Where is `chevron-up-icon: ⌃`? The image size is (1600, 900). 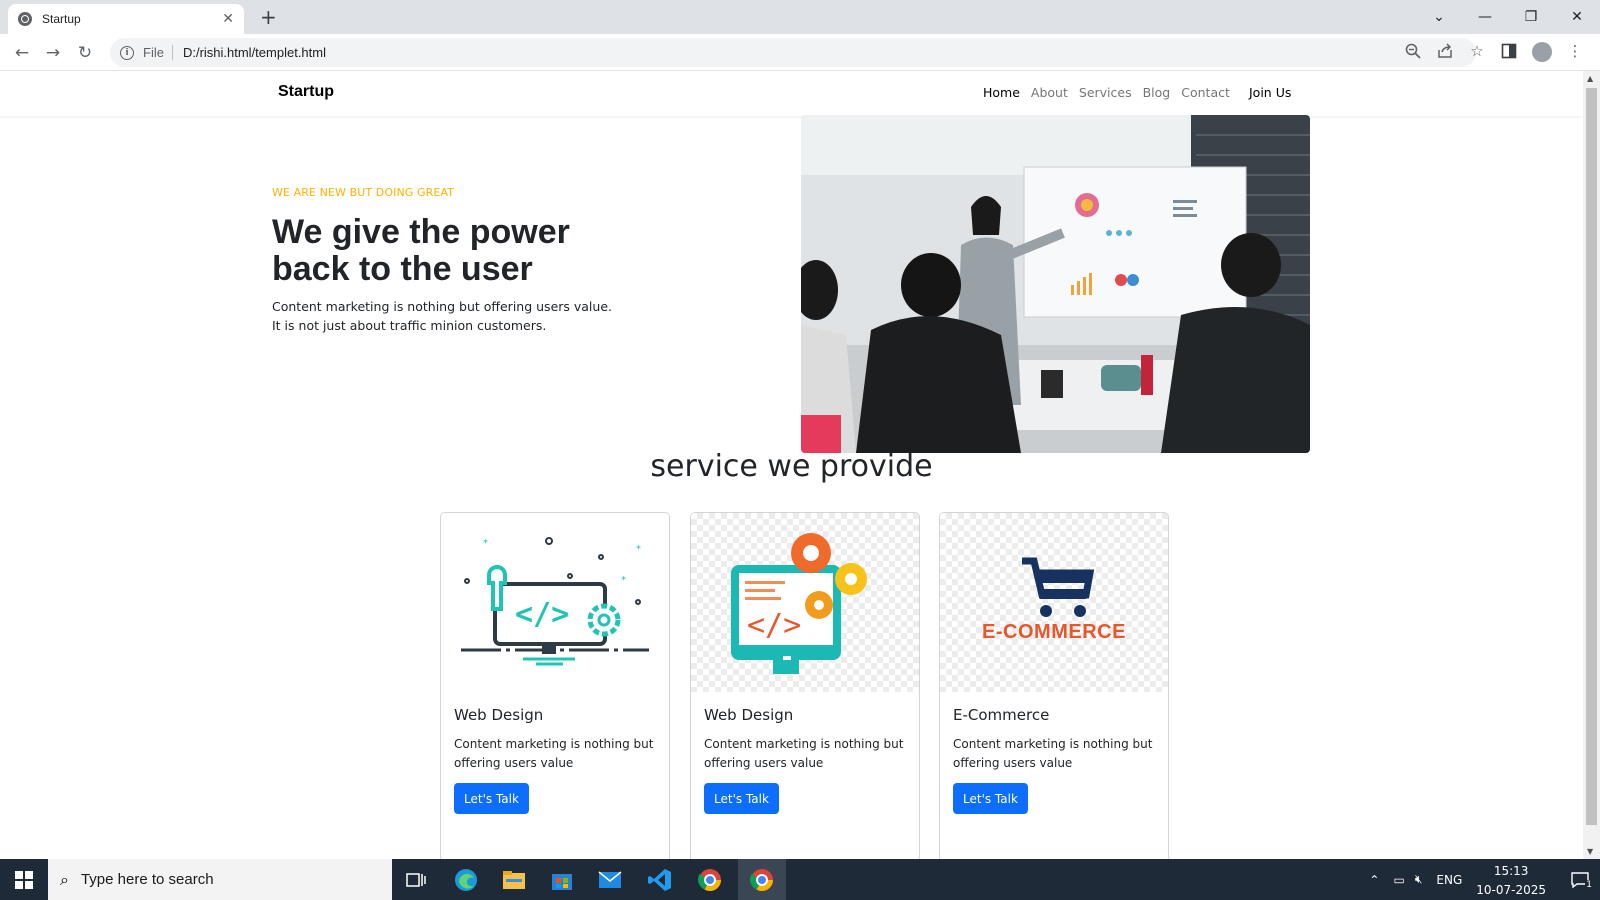 chevron-up-icon: ⌃ is located at coordinates (1374, 880).